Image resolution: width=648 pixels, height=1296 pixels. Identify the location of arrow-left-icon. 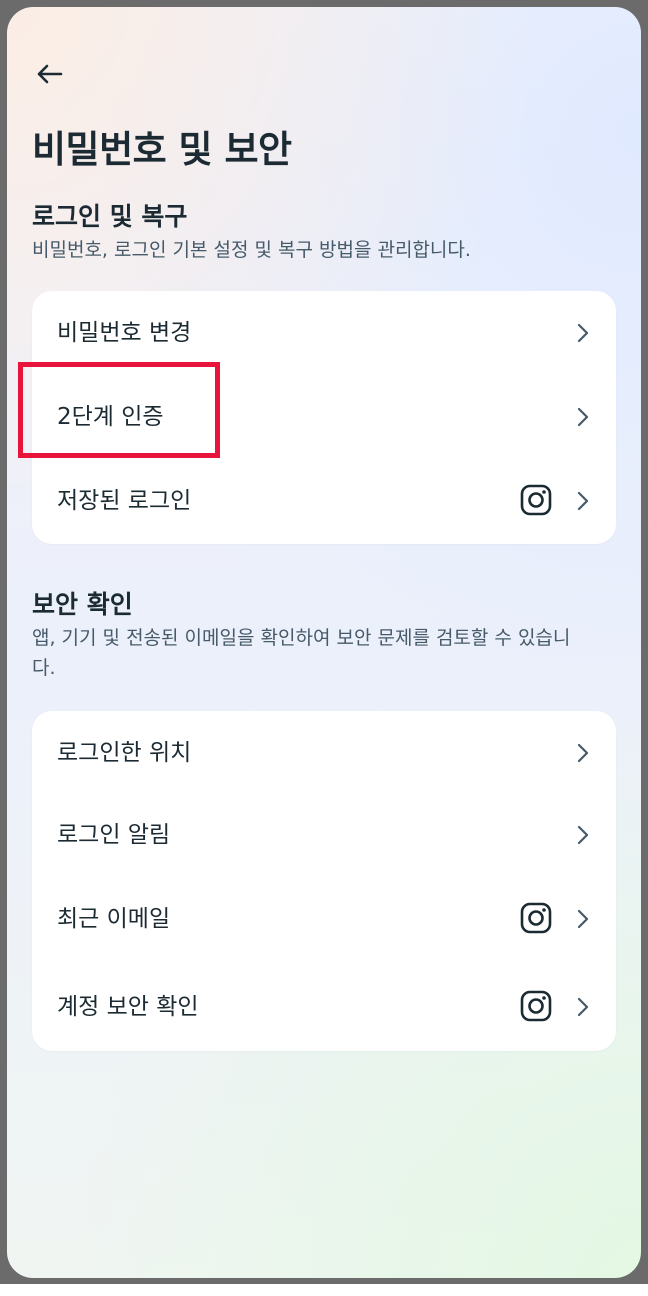
(50, 74).